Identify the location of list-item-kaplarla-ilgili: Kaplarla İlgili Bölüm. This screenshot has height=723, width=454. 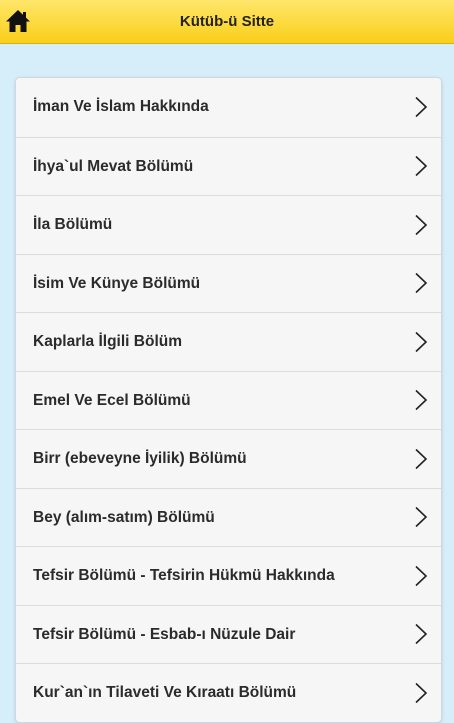
(228, 341).